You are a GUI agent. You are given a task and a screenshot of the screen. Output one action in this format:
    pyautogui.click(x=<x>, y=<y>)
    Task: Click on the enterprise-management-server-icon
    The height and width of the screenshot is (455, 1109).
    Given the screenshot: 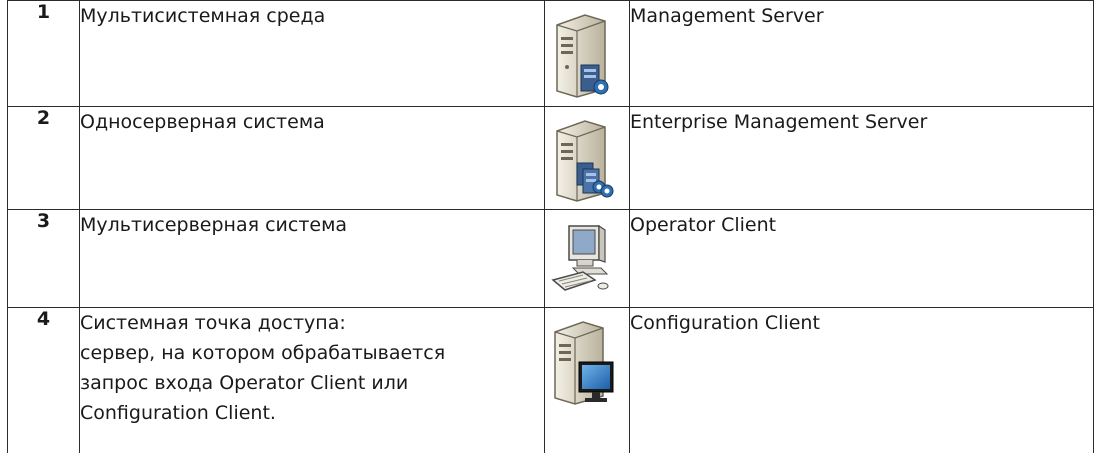 What is the action you would take?
    pyautogui.click(x=585, y=161)
    